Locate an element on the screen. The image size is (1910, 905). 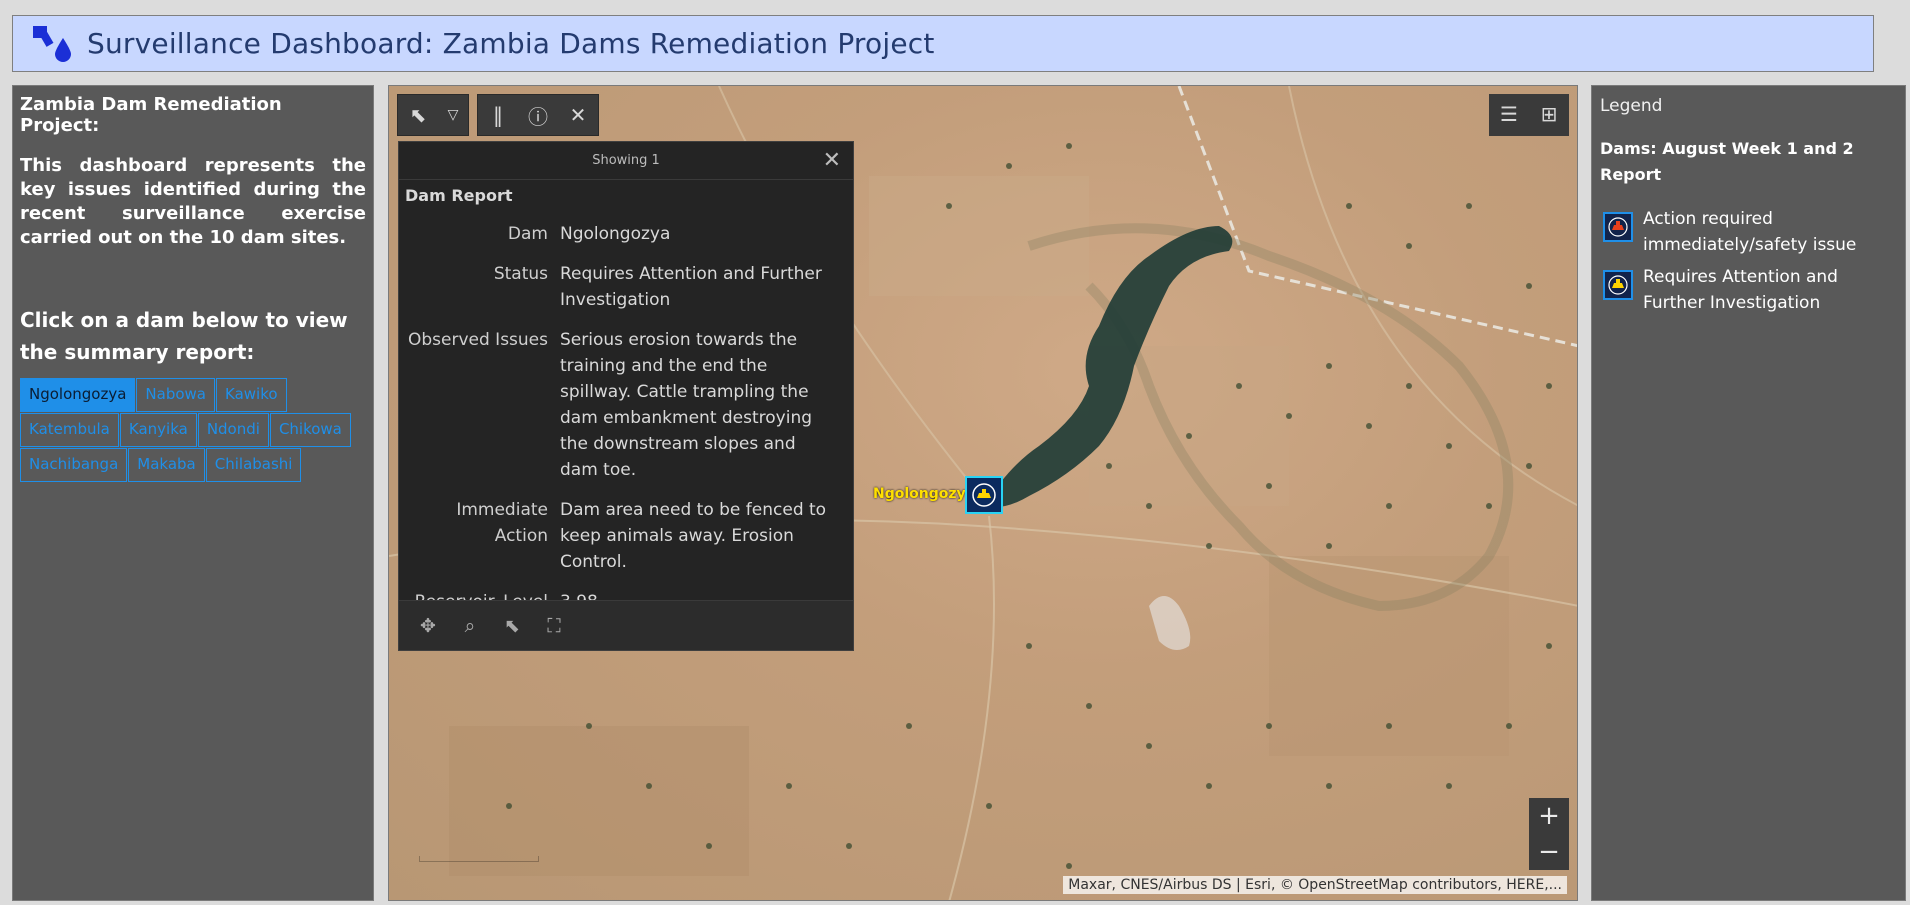
dam-button-chilabashi: Chilabashi is located at coordinates (253, 465).